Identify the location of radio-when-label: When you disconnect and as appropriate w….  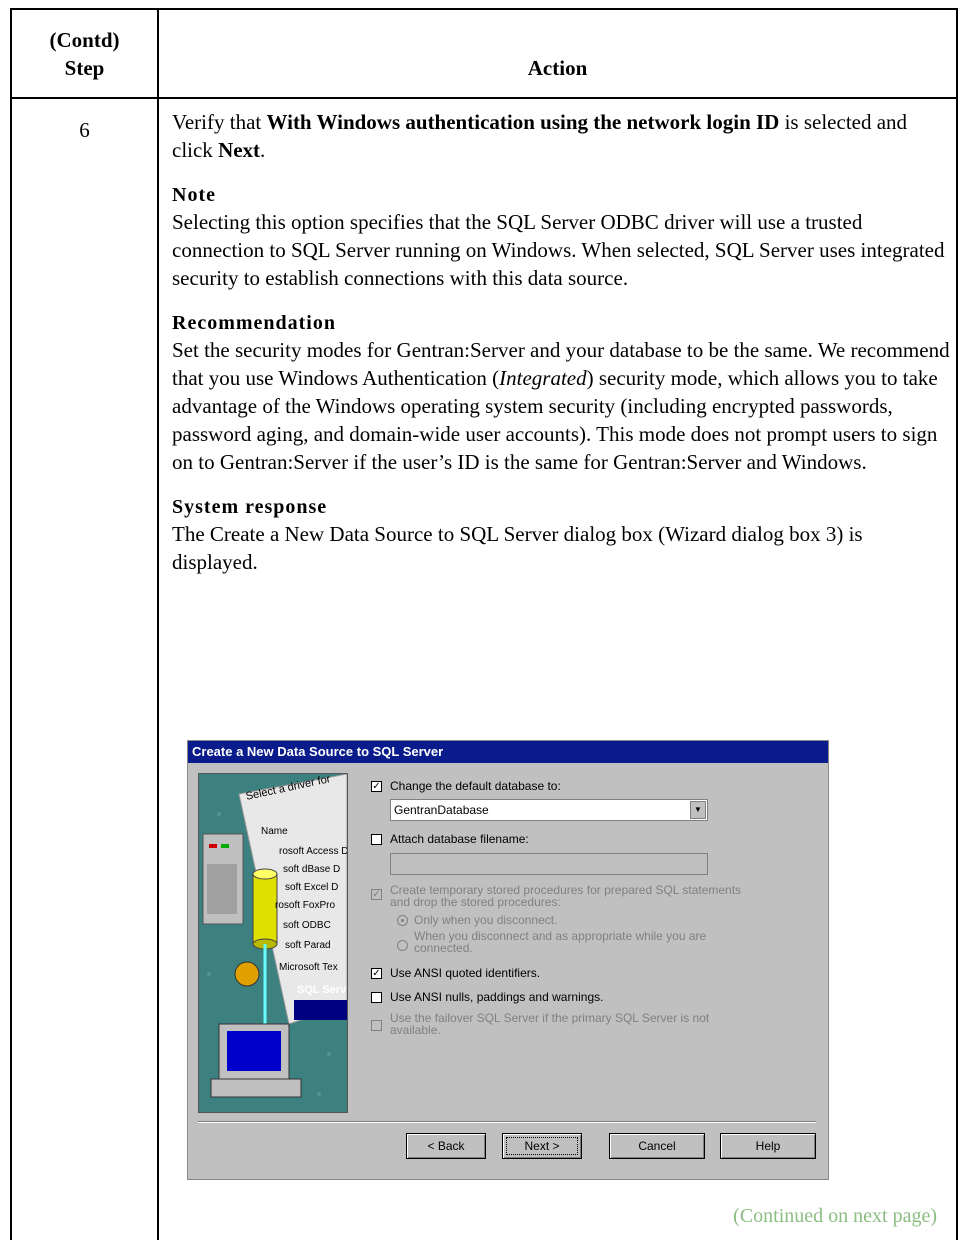
(560, 942).